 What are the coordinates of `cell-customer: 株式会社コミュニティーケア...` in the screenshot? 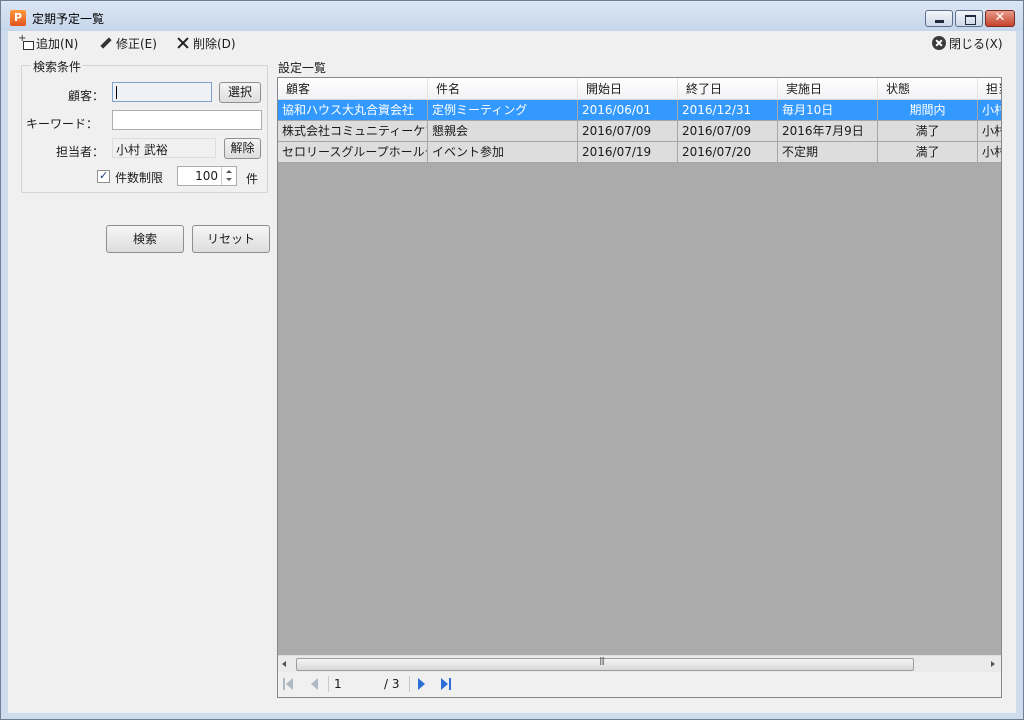 It's located at (353, 131).